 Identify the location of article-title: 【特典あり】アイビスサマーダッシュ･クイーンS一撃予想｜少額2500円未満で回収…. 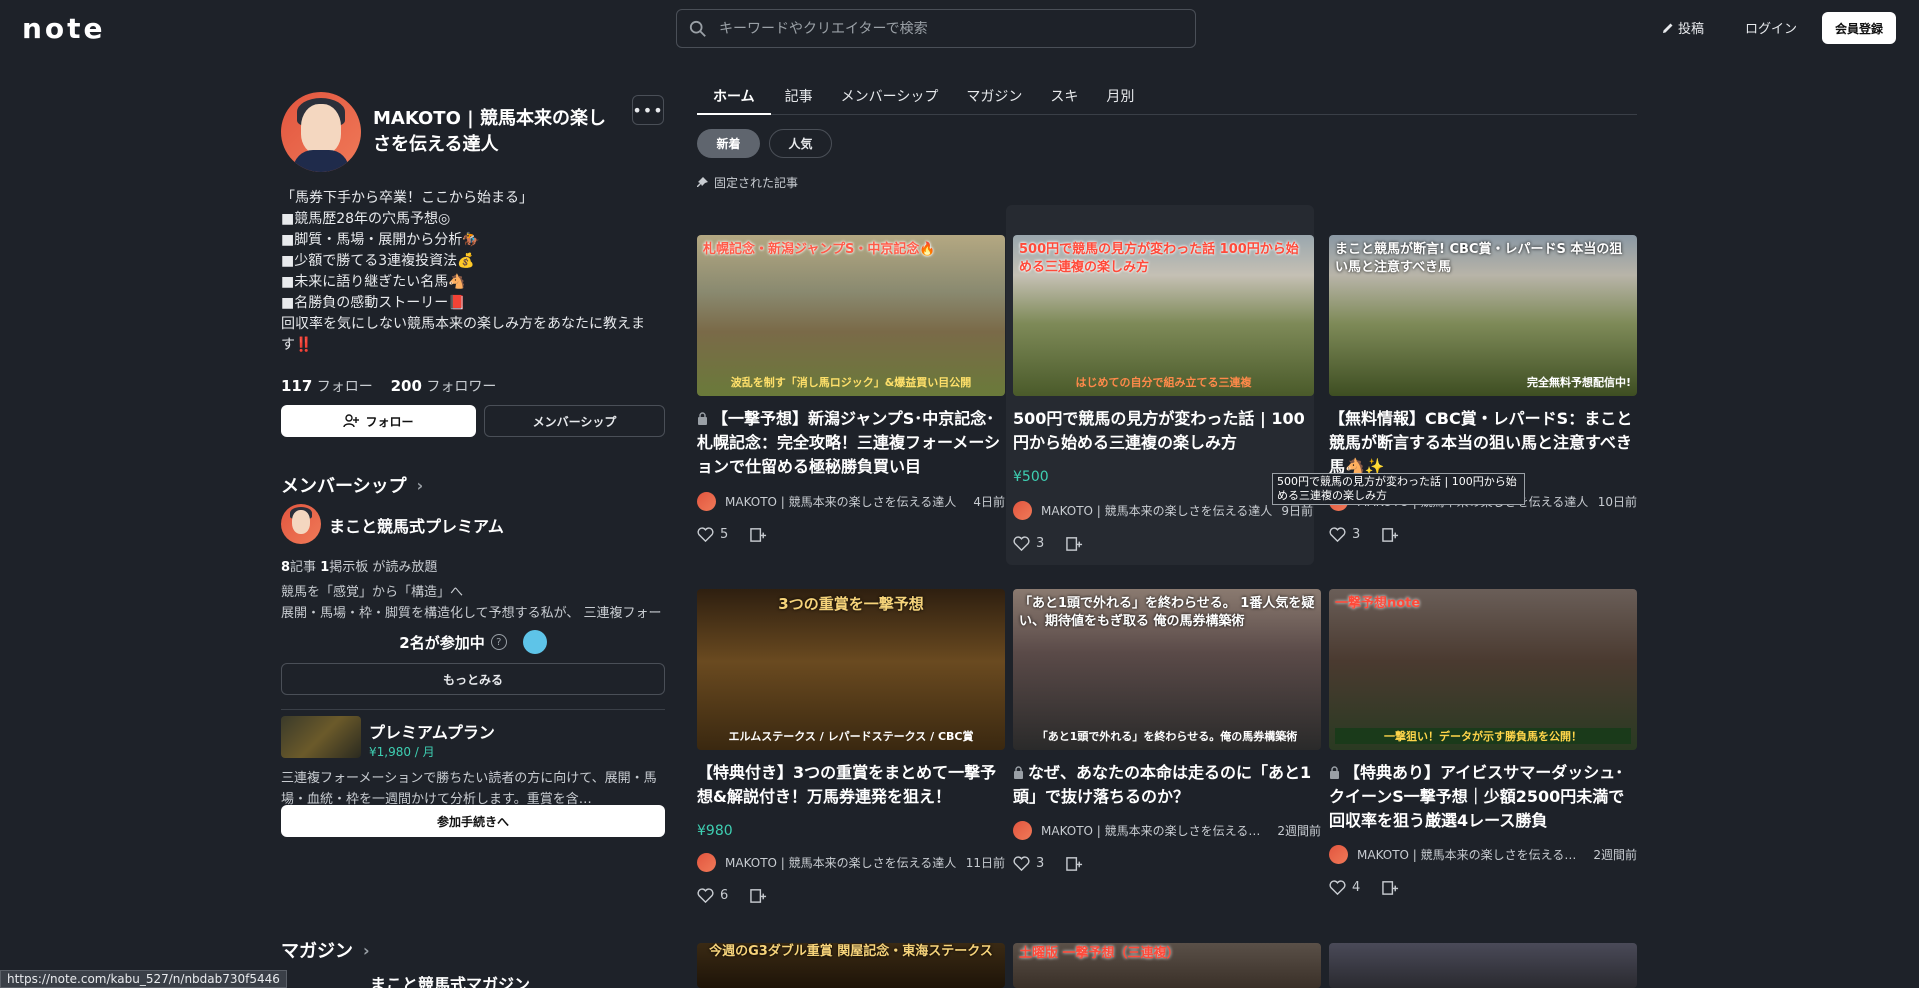
(1483, 797).